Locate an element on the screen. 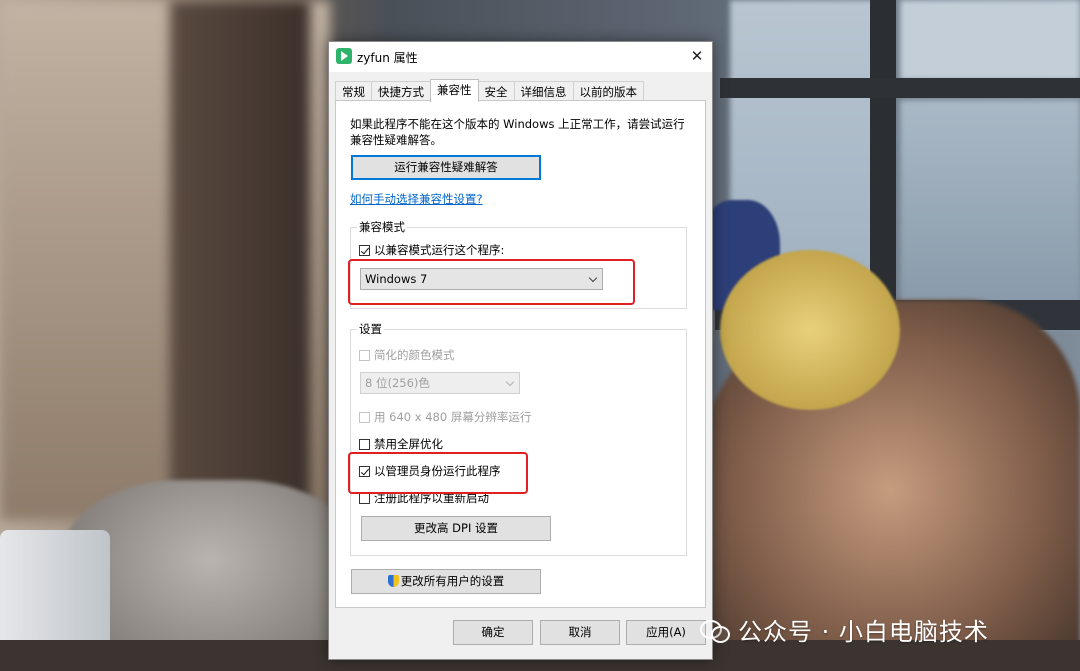 This screenshot has height=671, width=1080. tab-compatibility: 兼容性 is located at coordinates (454, 90).